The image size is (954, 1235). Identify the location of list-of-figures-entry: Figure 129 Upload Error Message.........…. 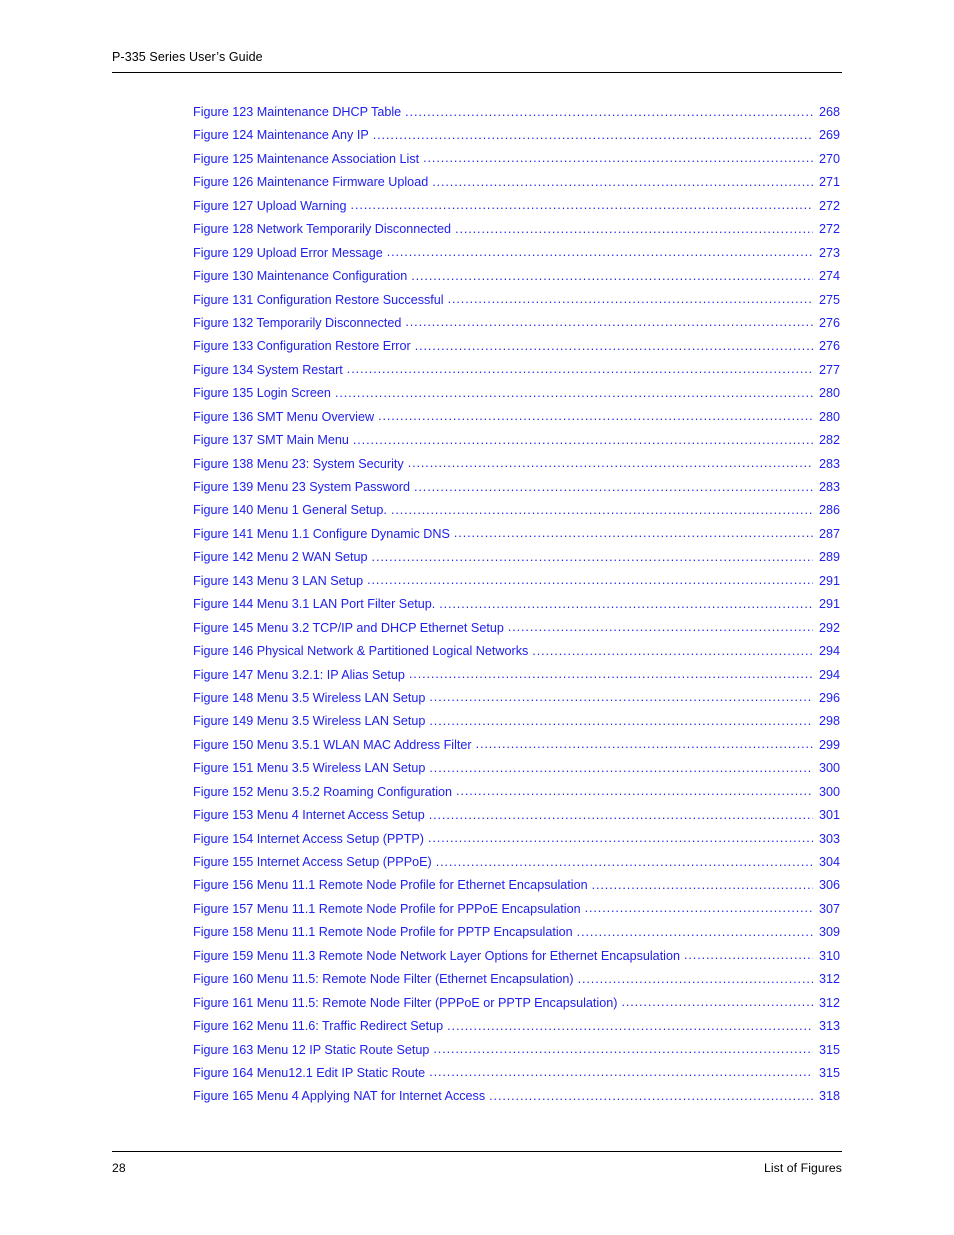
(516, 257).